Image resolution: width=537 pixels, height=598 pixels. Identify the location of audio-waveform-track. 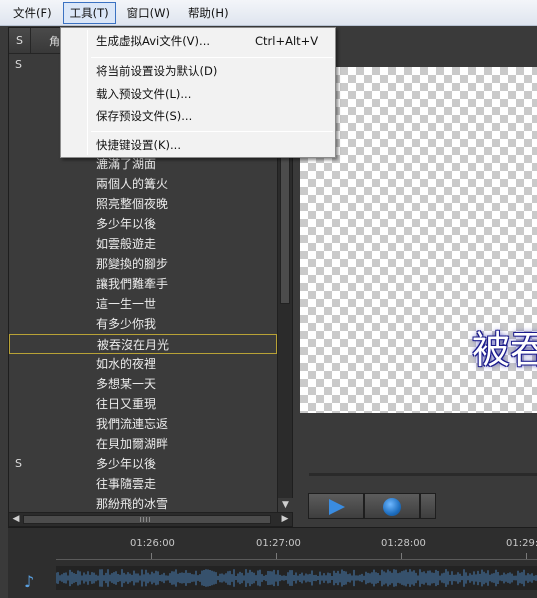
(296, 578).